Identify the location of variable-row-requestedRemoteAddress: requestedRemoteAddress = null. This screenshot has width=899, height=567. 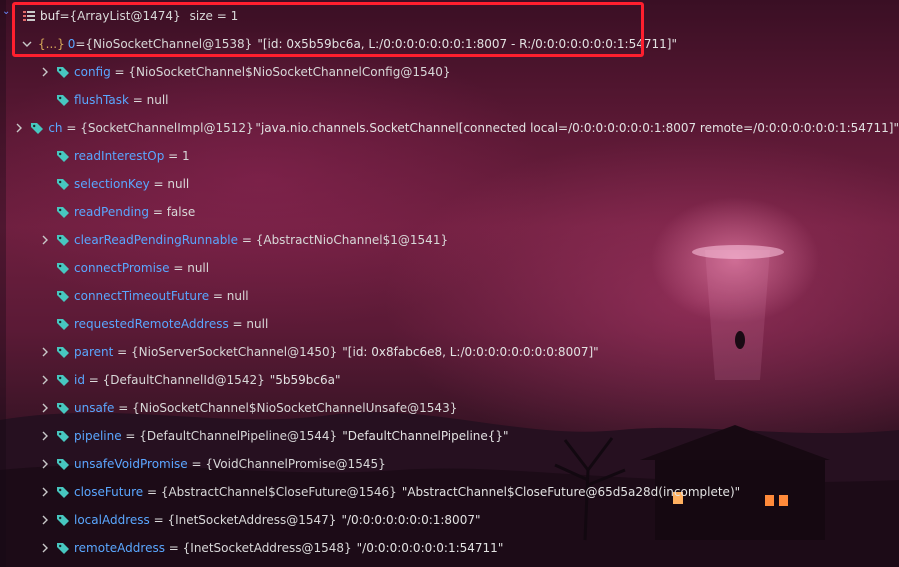
(449, 324).